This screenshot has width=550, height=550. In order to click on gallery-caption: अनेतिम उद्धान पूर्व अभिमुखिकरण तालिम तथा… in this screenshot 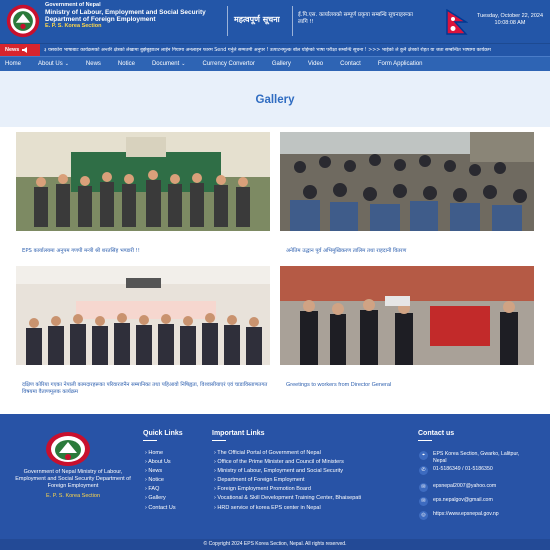, I will do `click(407, 251)`.